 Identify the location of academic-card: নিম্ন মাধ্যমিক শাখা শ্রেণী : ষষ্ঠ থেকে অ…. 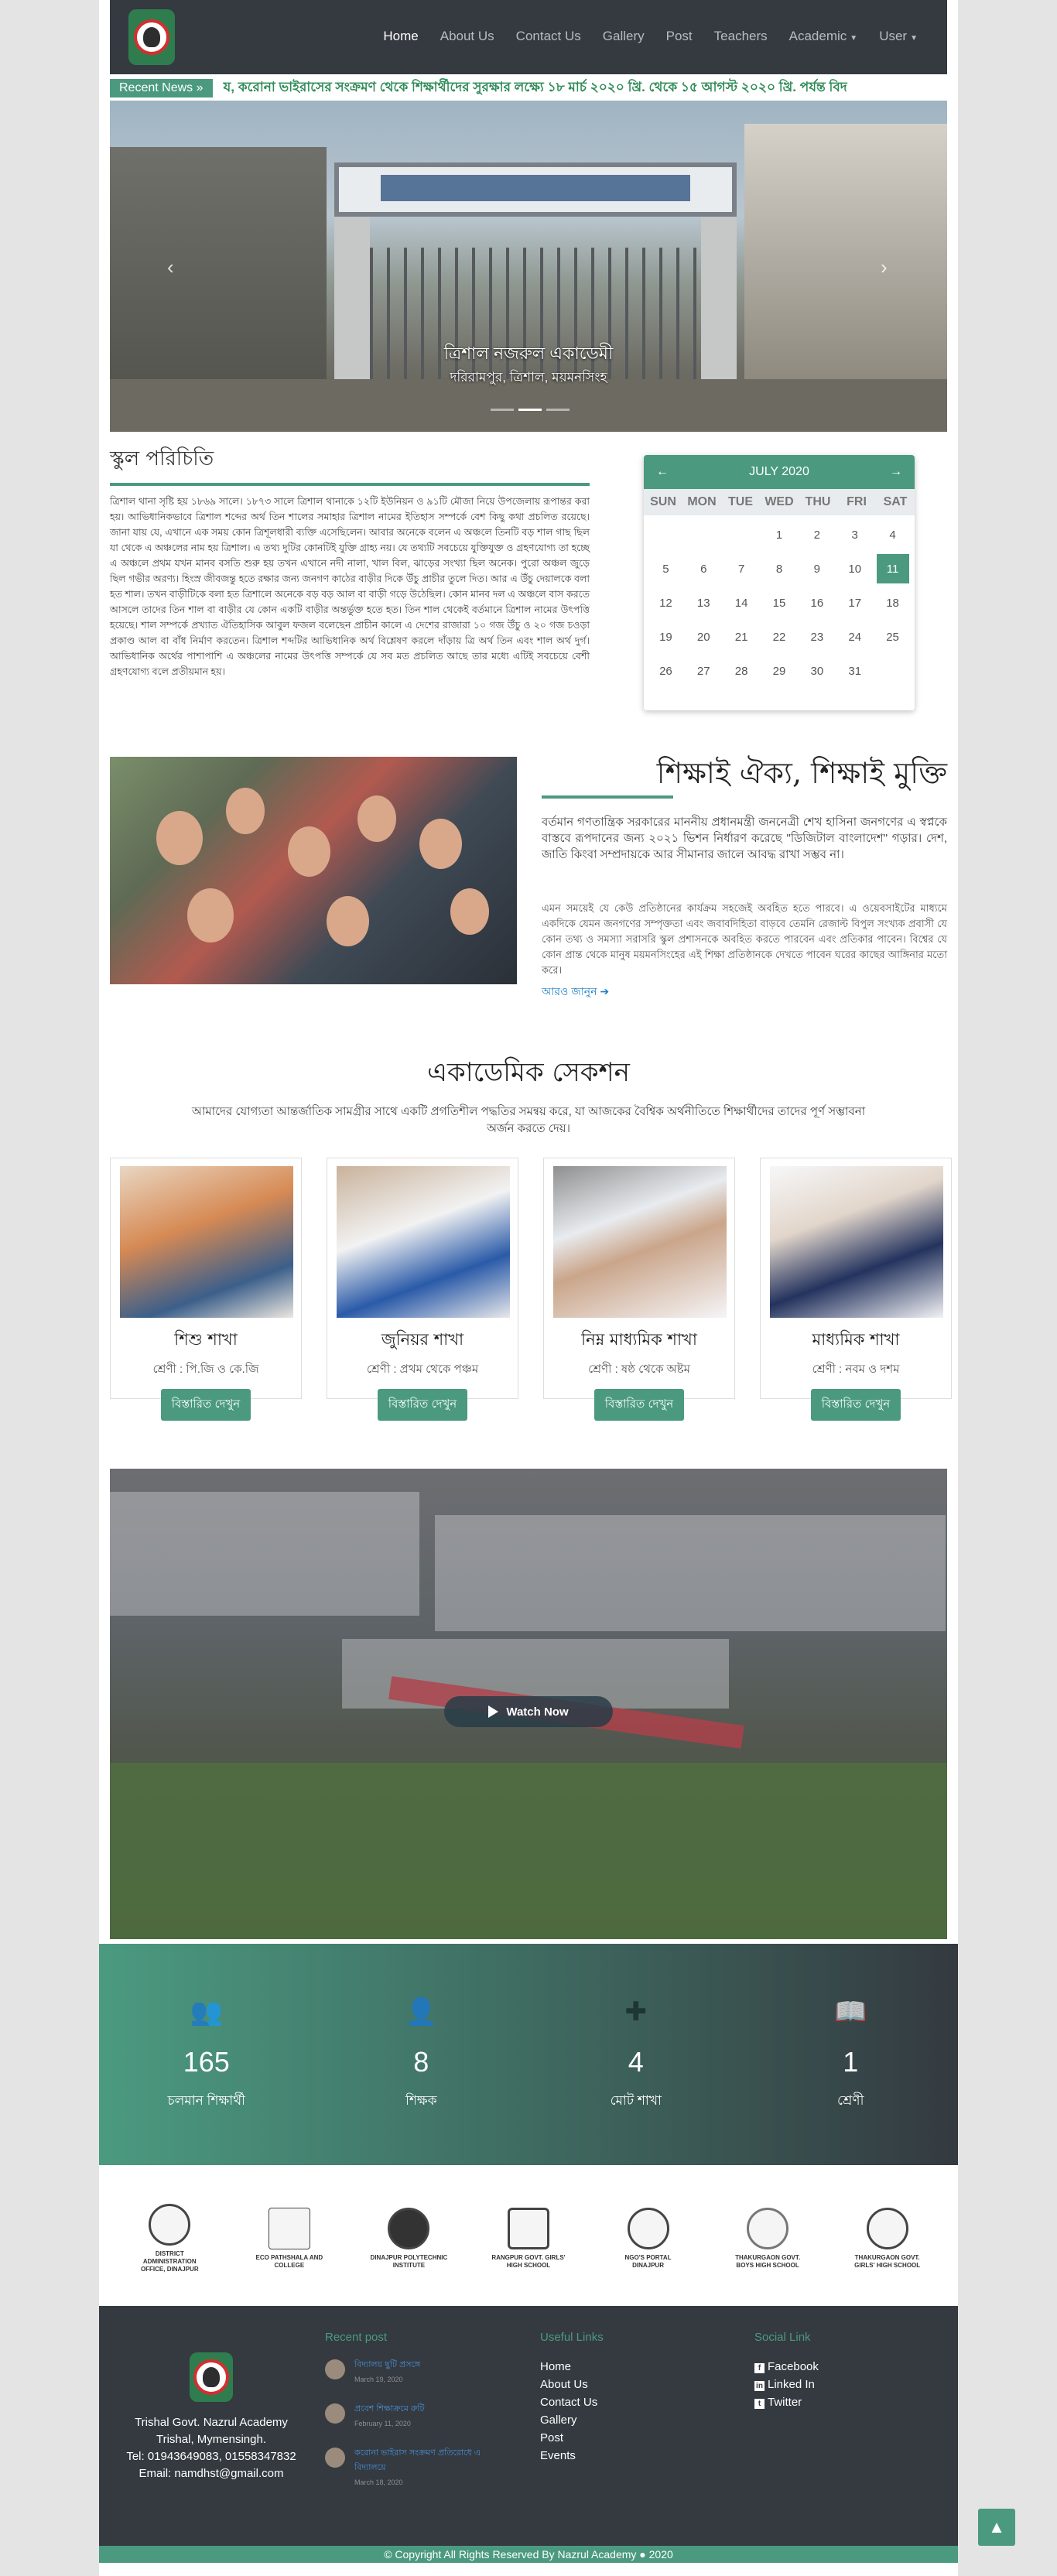
(639, 1290).